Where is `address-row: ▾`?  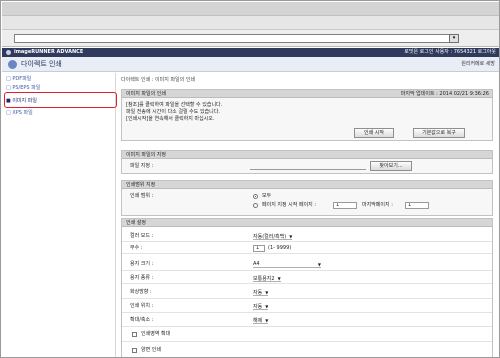
address-row: ▾ is located at coordinates (250, 38).